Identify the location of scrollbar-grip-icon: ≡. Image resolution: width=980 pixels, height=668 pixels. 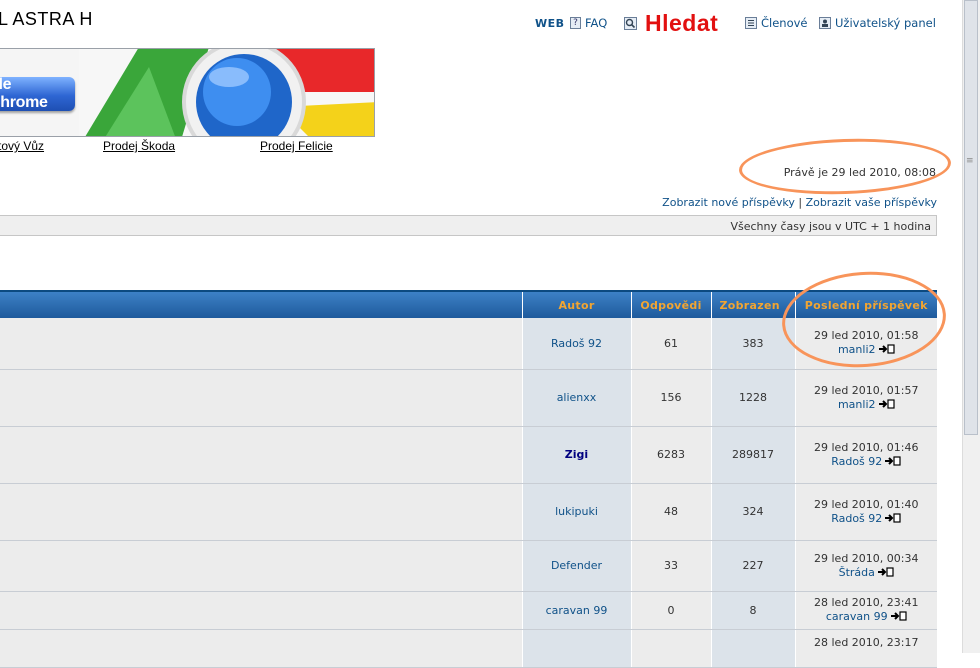
(970, 161).